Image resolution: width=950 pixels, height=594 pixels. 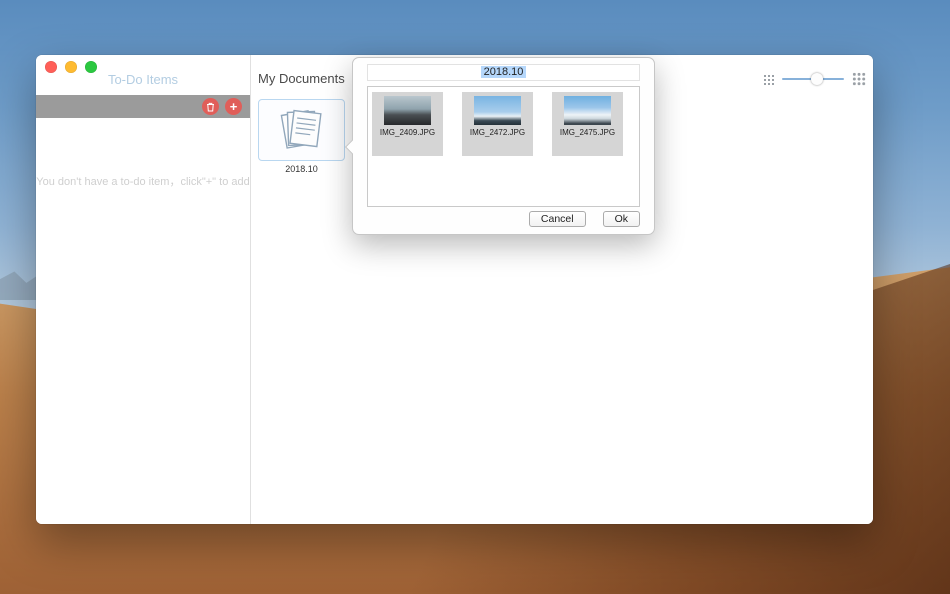 I want to click on delete-todo-button, so click(x=210, y=106).